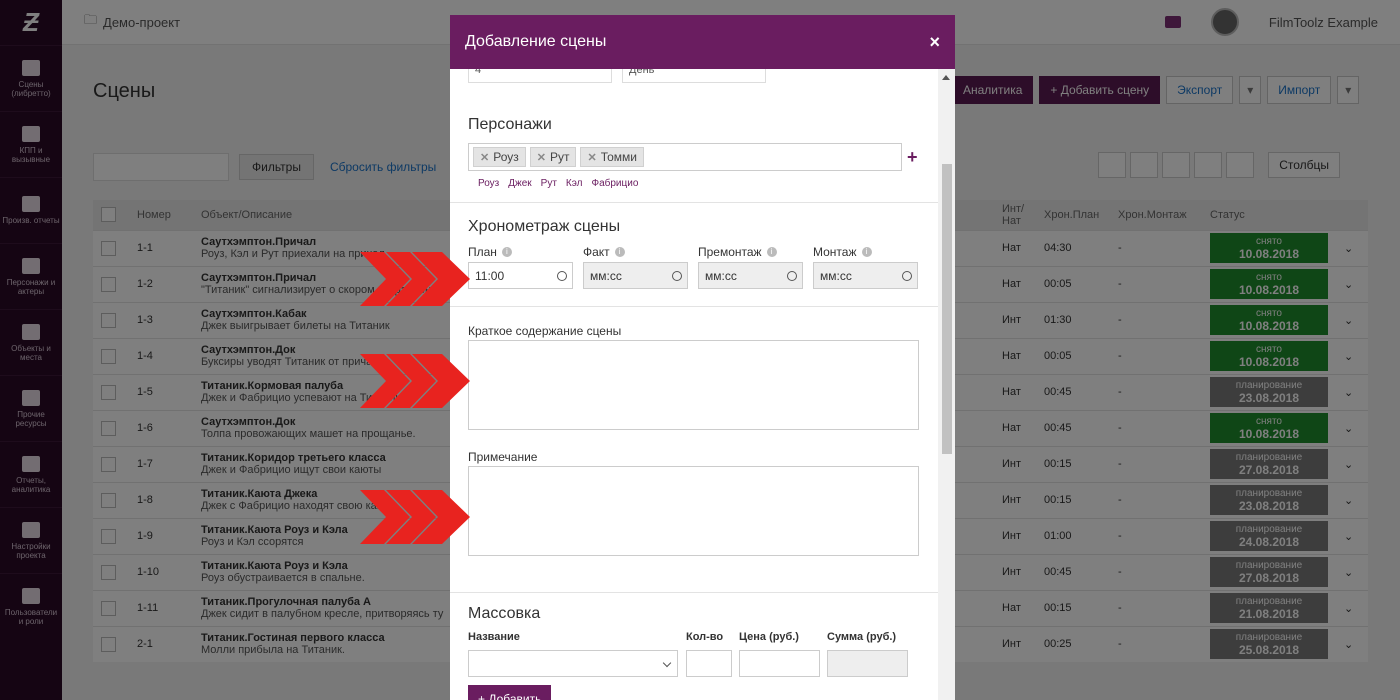  Describe the element at coordinates (536, 41) in the screenshot. I see `modal-title: Добавление сцены` at that location.